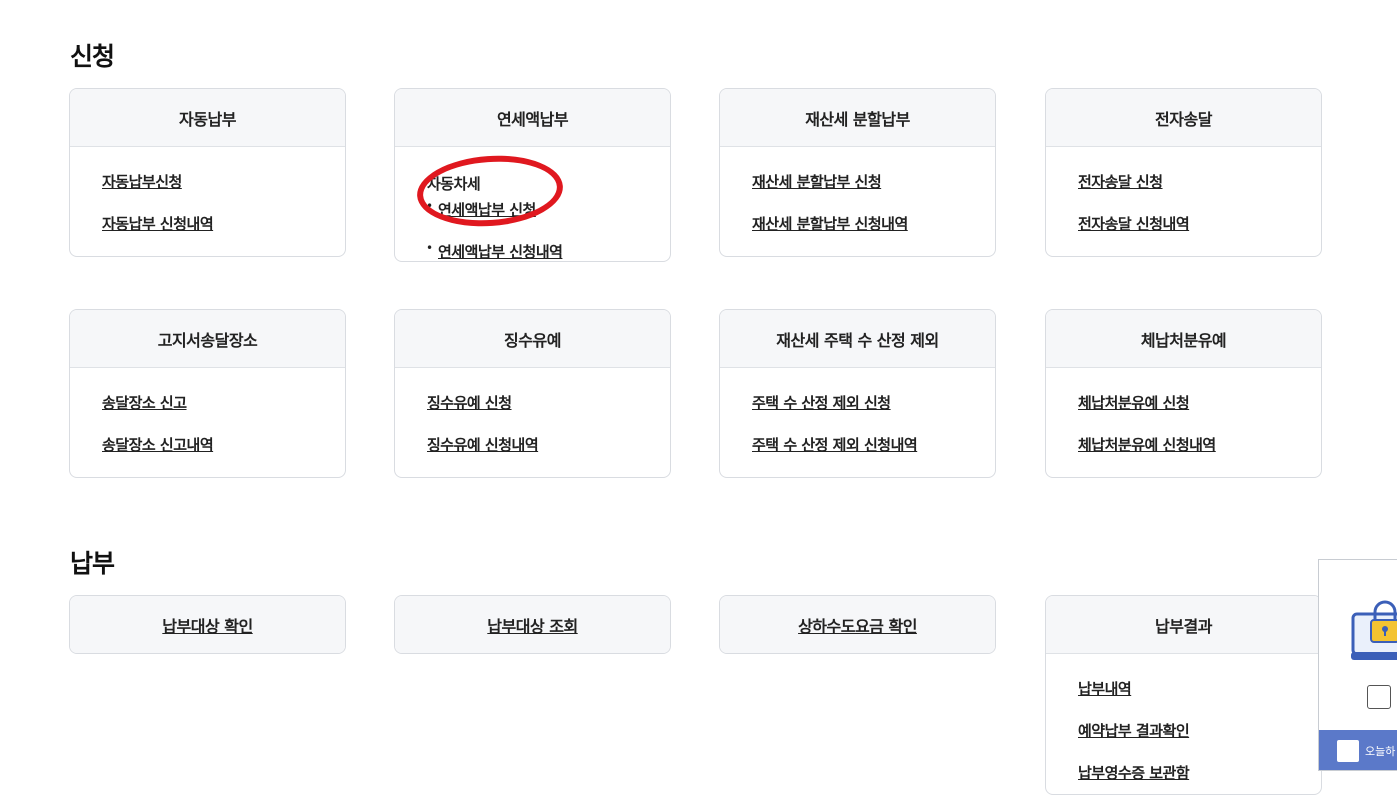 The image size is (1397, 795). Describe the element at coordinates (1183, 688) in the screenshot. I see `link-payment-history: 납부내역` at that location.